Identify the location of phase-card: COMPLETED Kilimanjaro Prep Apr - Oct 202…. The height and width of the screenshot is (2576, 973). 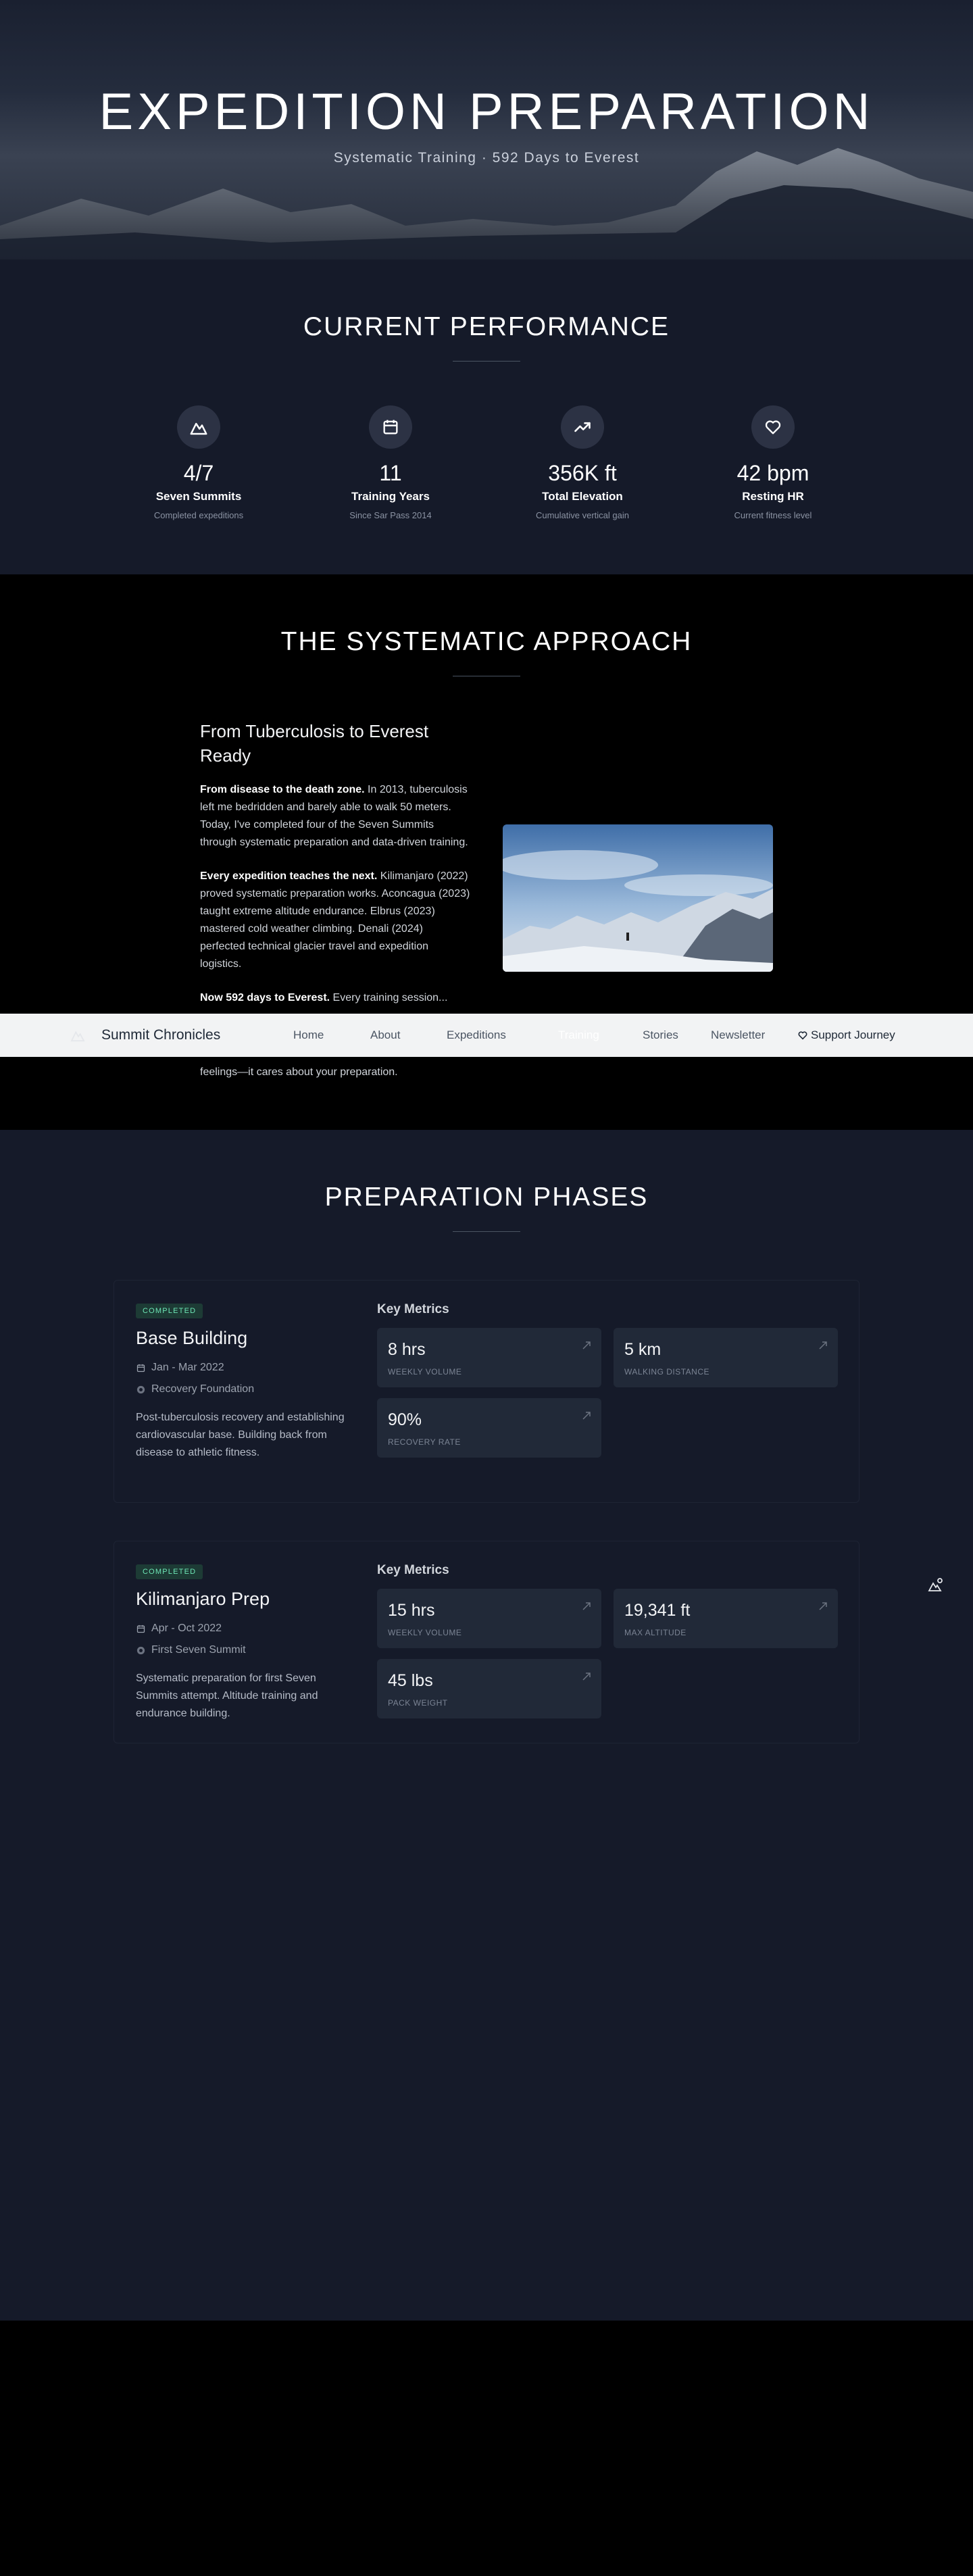
(487, 1642).